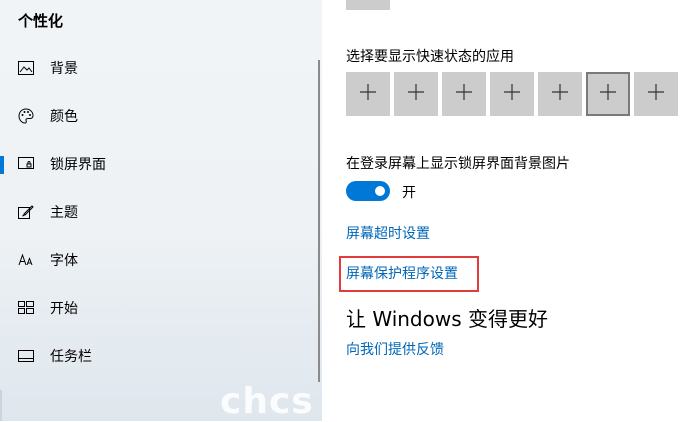  What do you see at coordinates (64, 261) in the screenshot?
I see `sidebar-item-label: 字体` at bounding box center [64, 261].